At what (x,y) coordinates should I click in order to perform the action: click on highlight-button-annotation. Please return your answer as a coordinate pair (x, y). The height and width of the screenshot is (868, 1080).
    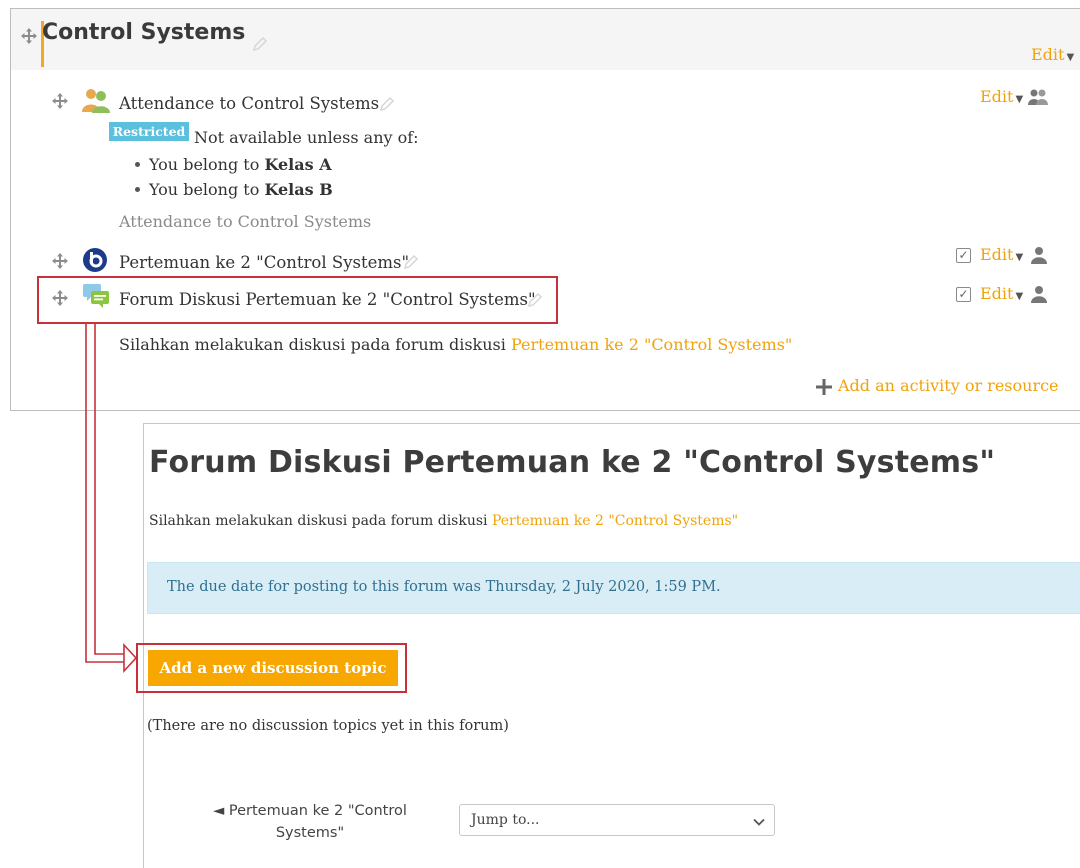
    Looking at the image, I should click on (271, 668).